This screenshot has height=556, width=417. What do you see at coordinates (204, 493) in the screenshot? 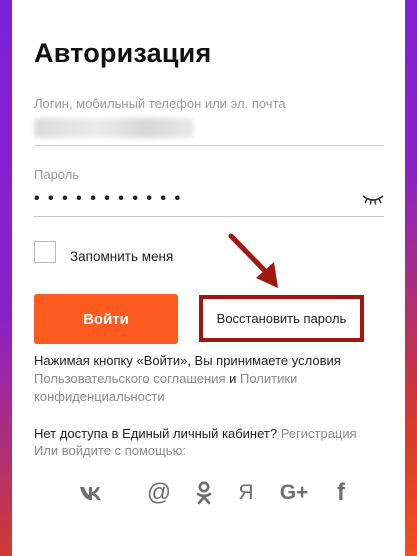
I see `odnoklassniki-icon` at bounding box center [204, 493].